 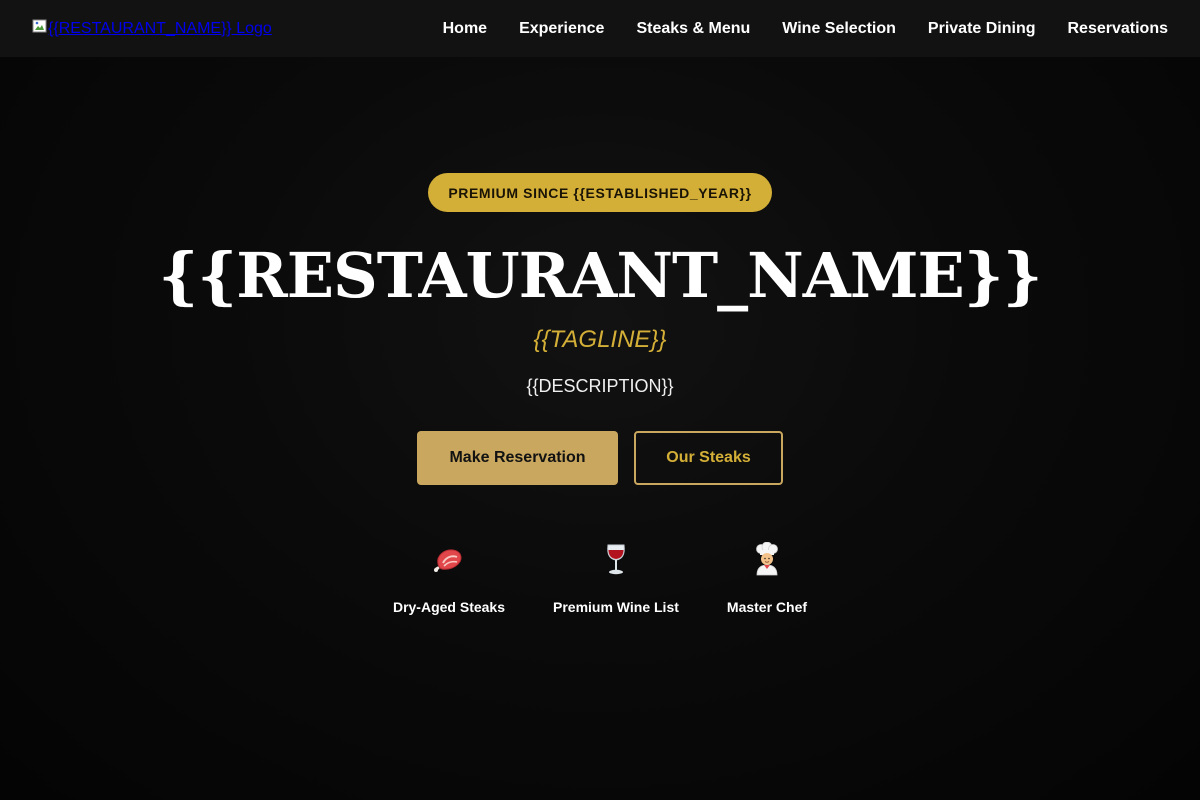 What do you see at coordinates (1118, 29) in the screenshot?
I see `nav-reservations: Reservations` at bounding box center [1118, 29].